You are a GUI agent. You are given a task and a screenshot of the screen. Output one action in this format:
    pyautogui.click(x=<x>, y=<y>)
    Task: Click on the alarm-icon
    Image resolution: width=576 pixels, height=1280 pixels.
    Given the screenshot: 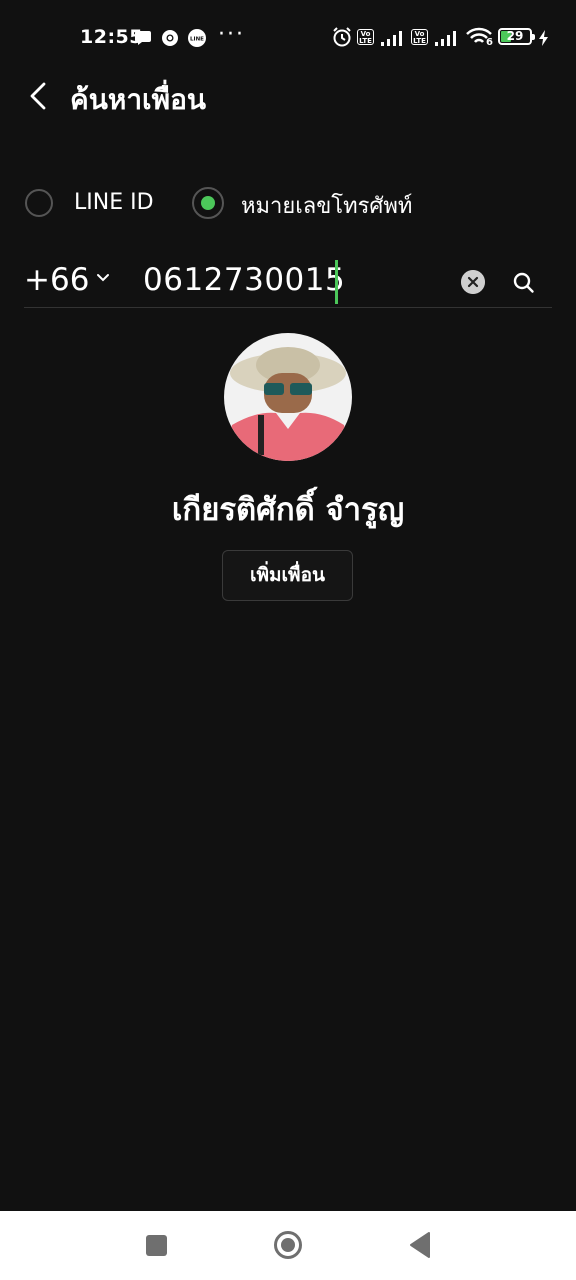 What is the action you would take?
    pyautogui.click(x=342, y=37)
    